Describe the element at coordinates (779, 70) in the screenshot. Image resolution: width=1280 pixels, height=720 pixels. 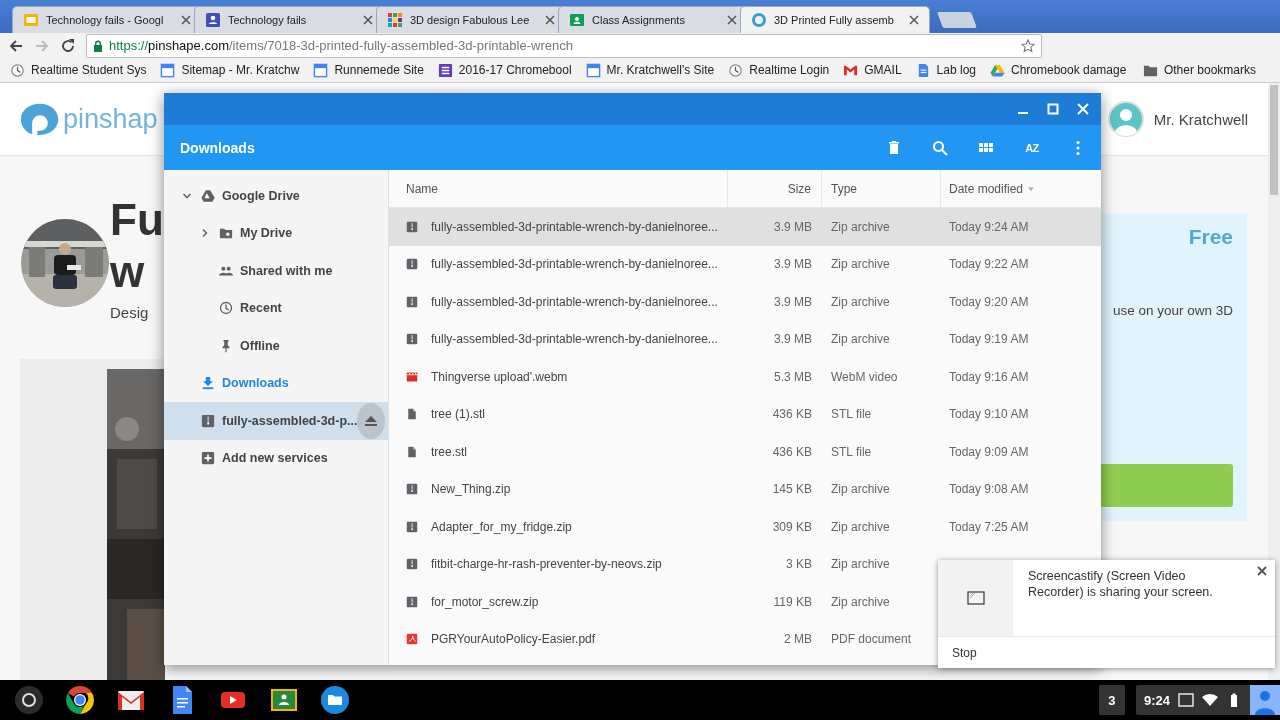
I see `bookmark: Realtime Login` at that location.